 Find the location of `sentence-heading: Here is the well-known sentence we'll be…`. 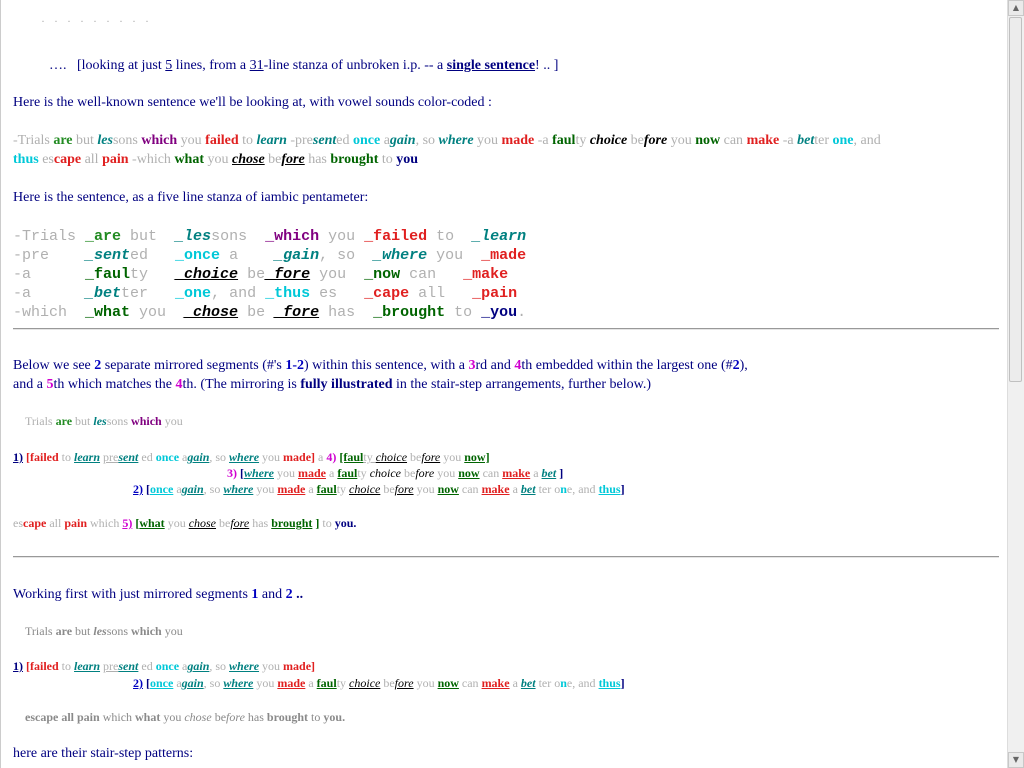

sentence-heading: Here is the well-known sentence we'll be… is located at coordinates (252, 102).